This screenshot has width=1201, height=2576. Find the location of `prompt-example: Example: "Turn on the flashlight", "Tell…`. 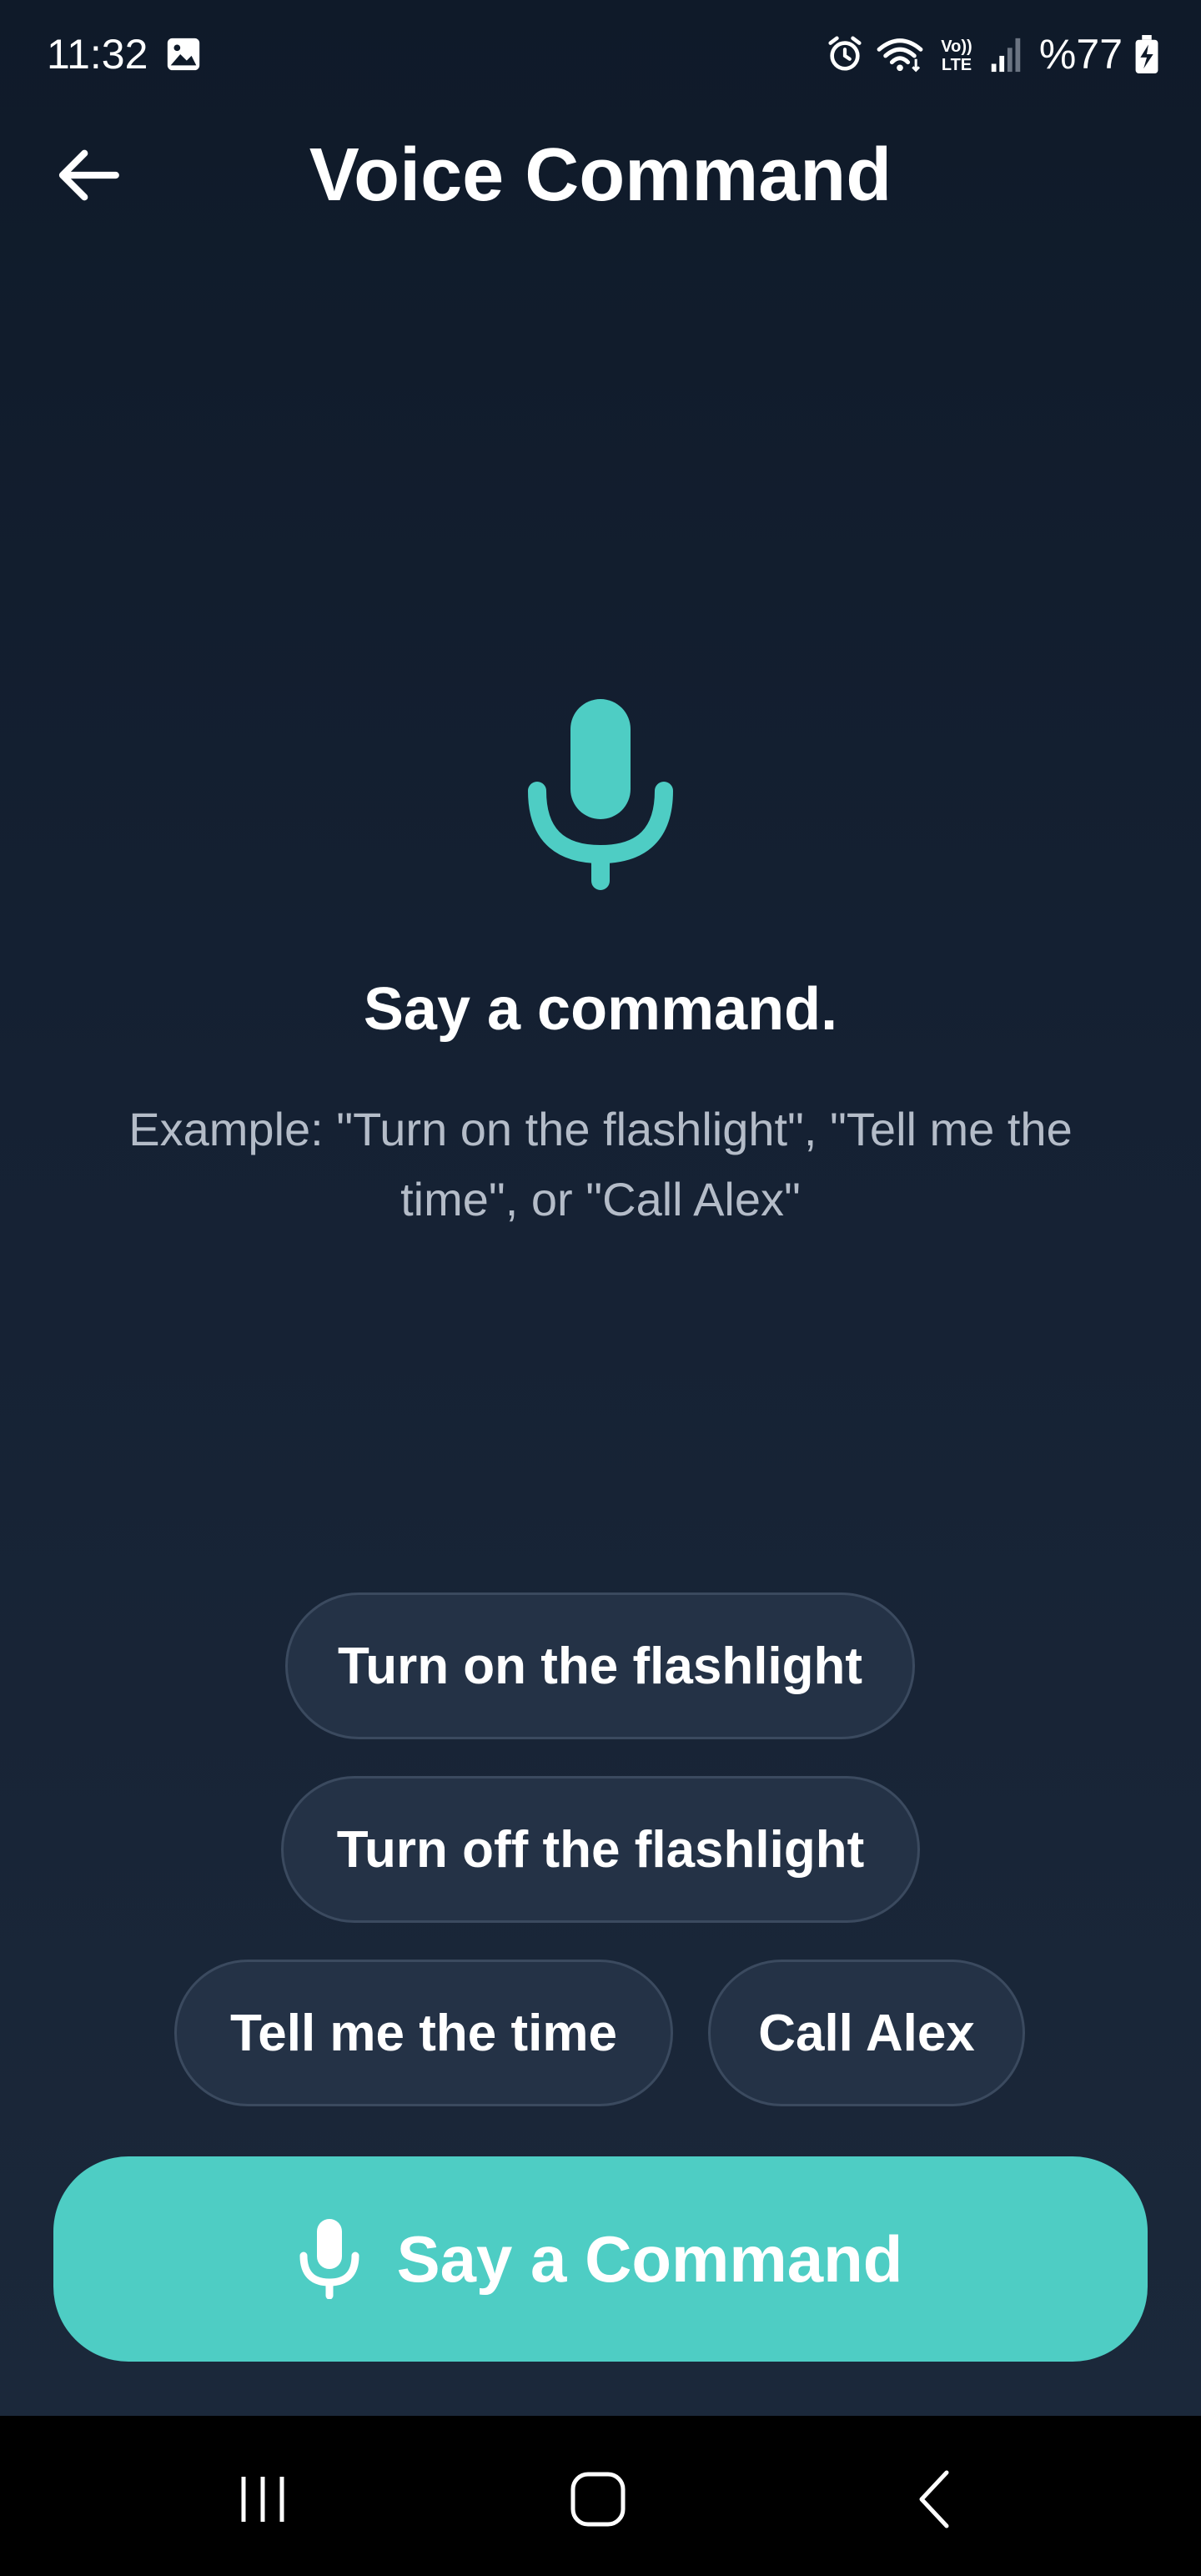

prompt-example: Example: "Turn on the flashlight", "Tell… is located at coordinates (601, 1164).